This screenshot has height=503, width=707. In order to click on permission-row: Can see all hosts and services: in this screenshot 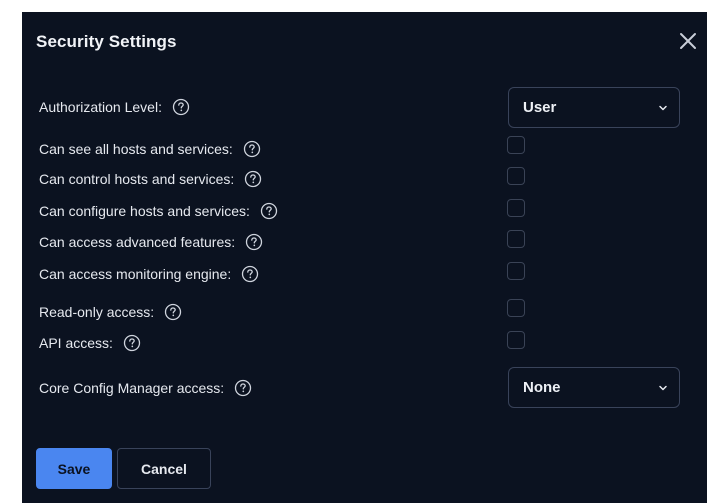, I will do `click(150, 149)`.